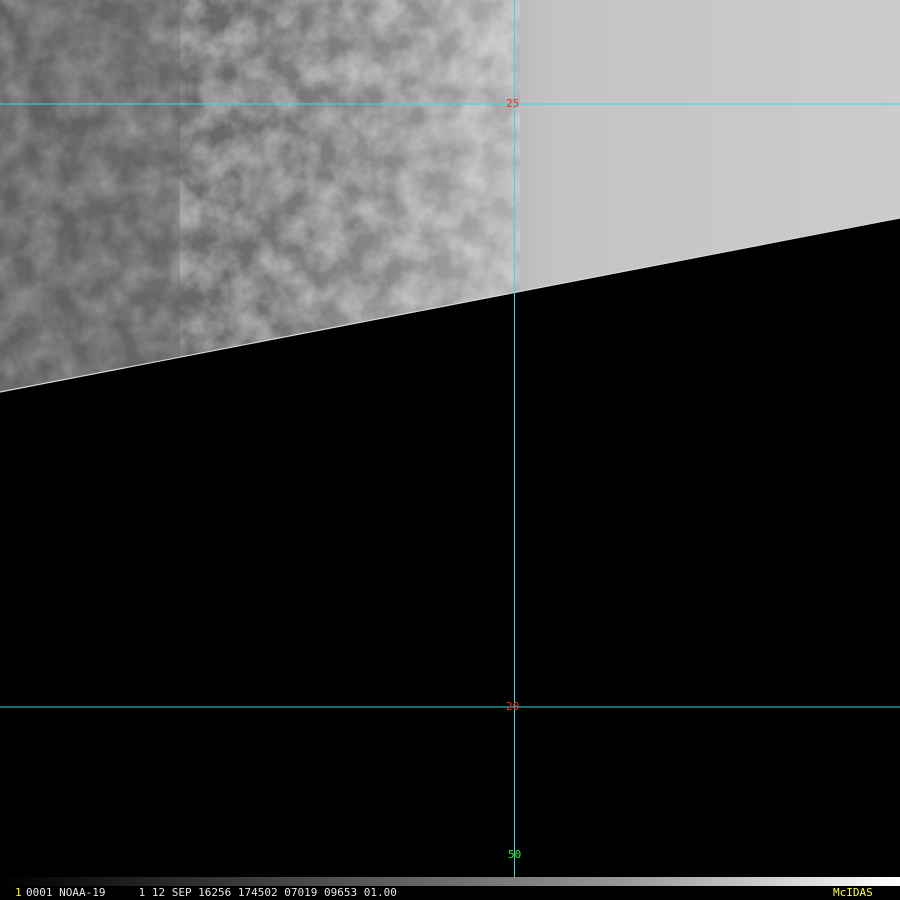 The width and height of the screenshot is (900, 900). Describe the element at coordinates (450, 881) in the screenshot. I see `grayscale-ramp` at that location.